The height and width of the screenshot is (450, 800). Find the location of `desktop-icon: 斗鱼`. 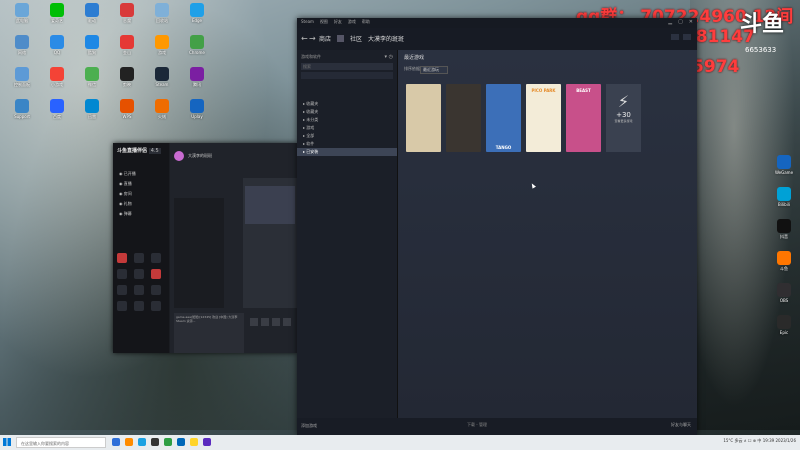

desktop-icon: 斗鱼 is located at coordinates (782, 263).